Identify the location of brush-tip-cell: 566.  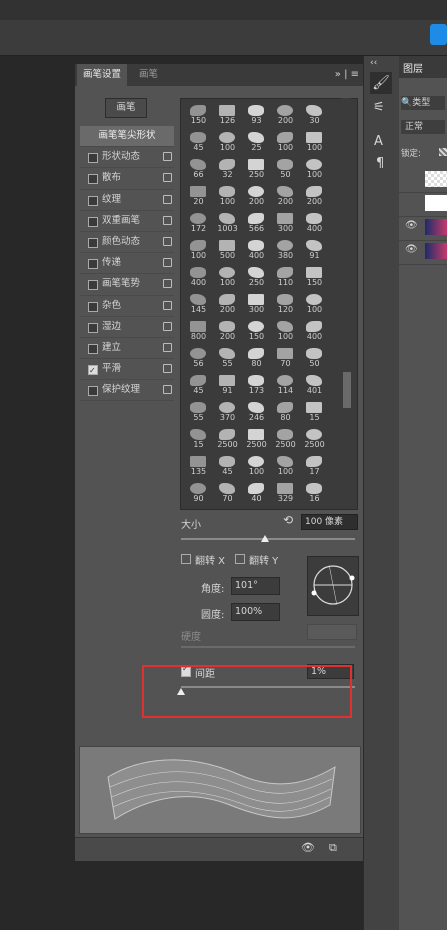
(256, 223).